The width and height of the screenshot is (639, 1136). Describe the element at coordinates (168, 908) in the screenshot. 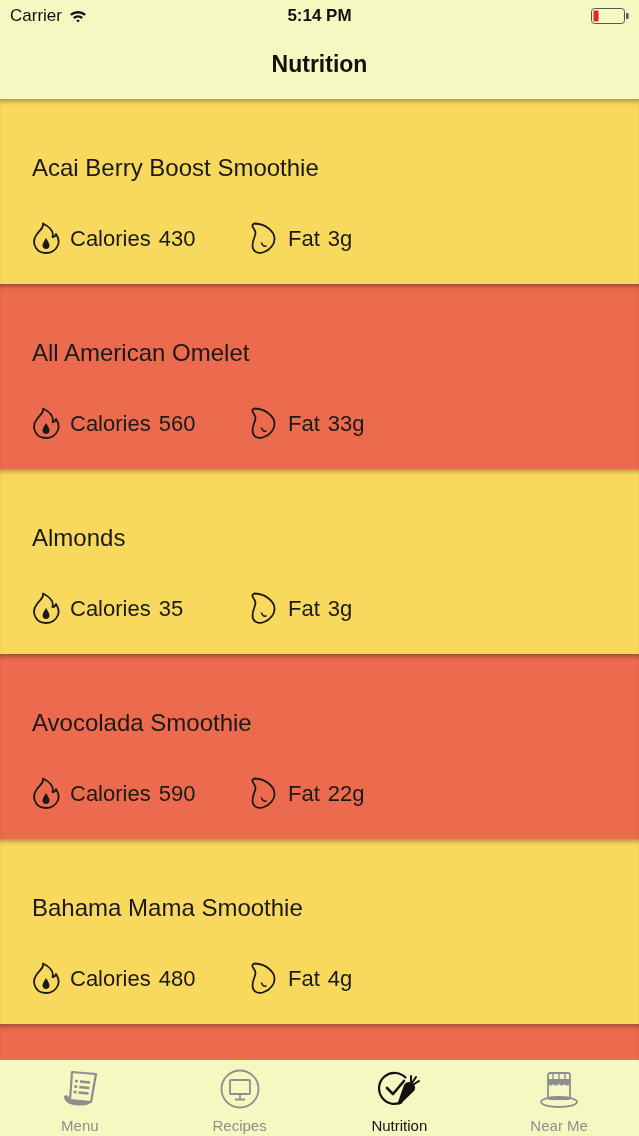

I see `food-name: Bahama Mama Smoothie` at that location.